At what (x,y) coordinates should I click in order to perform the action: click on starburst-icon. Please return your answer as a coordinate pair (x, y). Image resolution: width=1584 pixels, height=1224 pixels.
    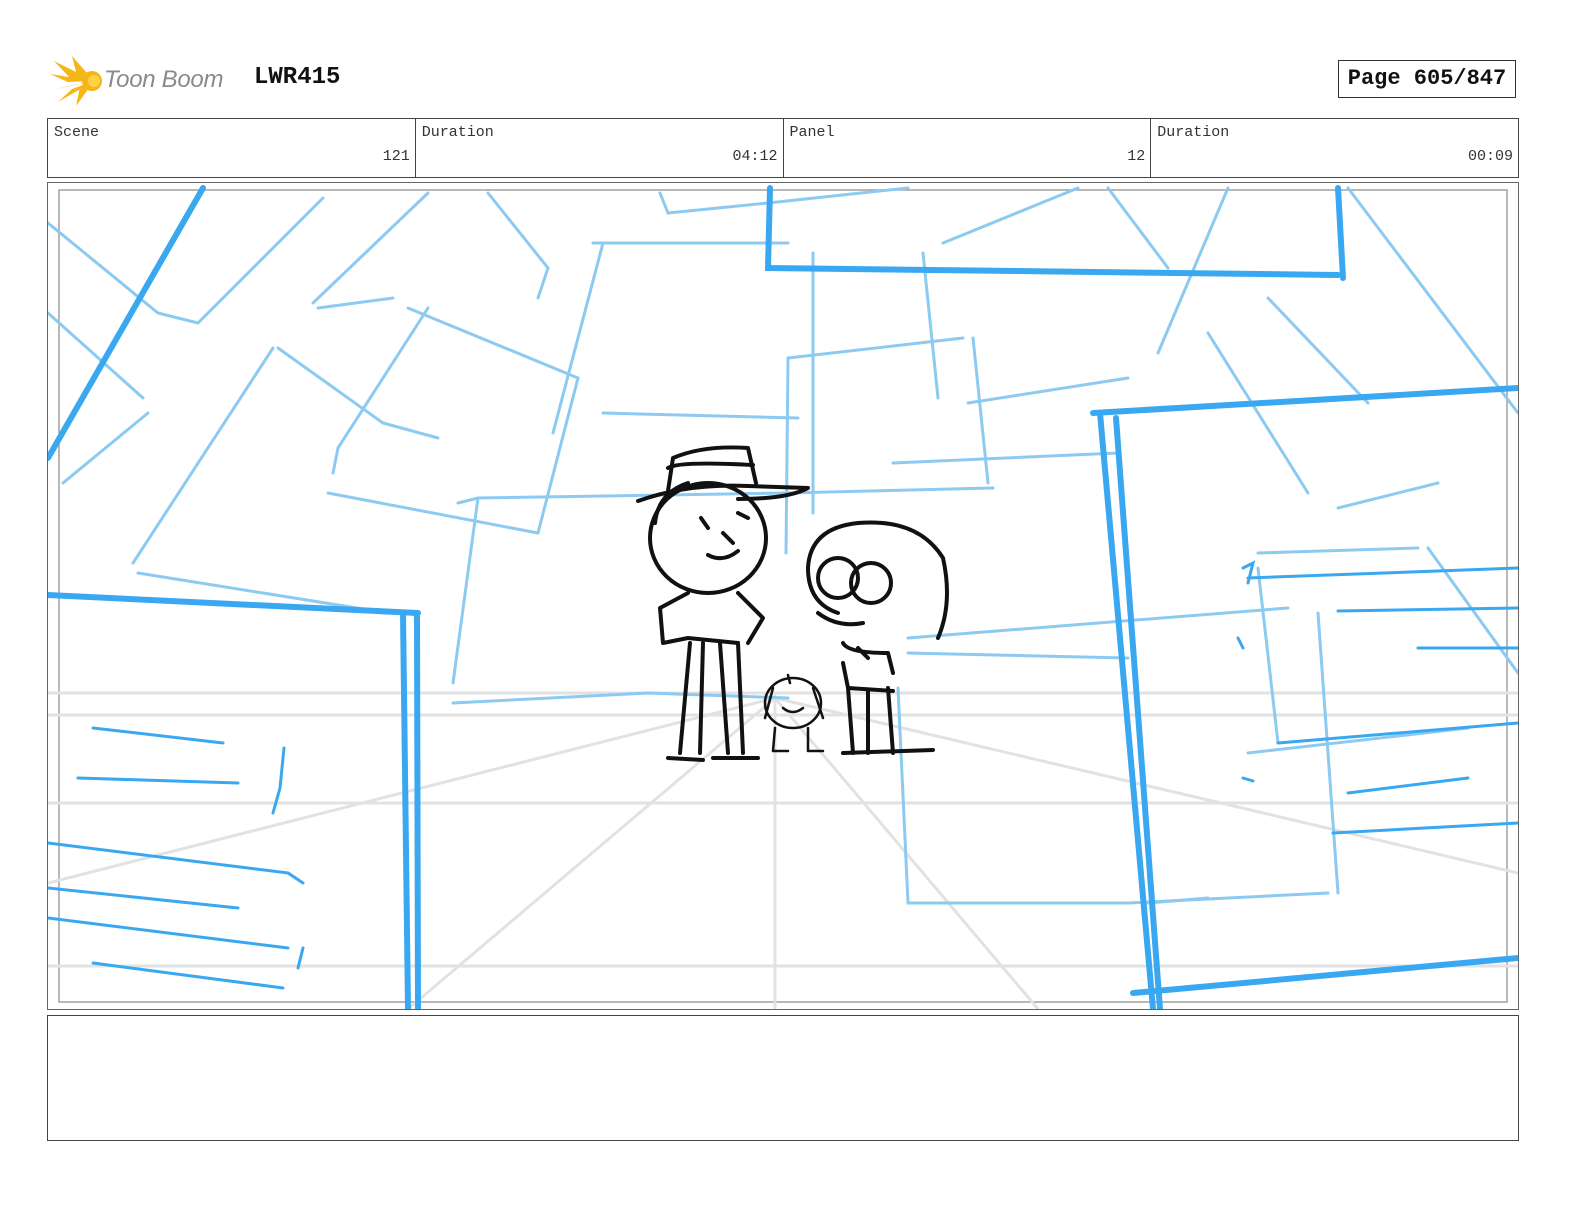
    Looking at the image, I should click on (76, 81).